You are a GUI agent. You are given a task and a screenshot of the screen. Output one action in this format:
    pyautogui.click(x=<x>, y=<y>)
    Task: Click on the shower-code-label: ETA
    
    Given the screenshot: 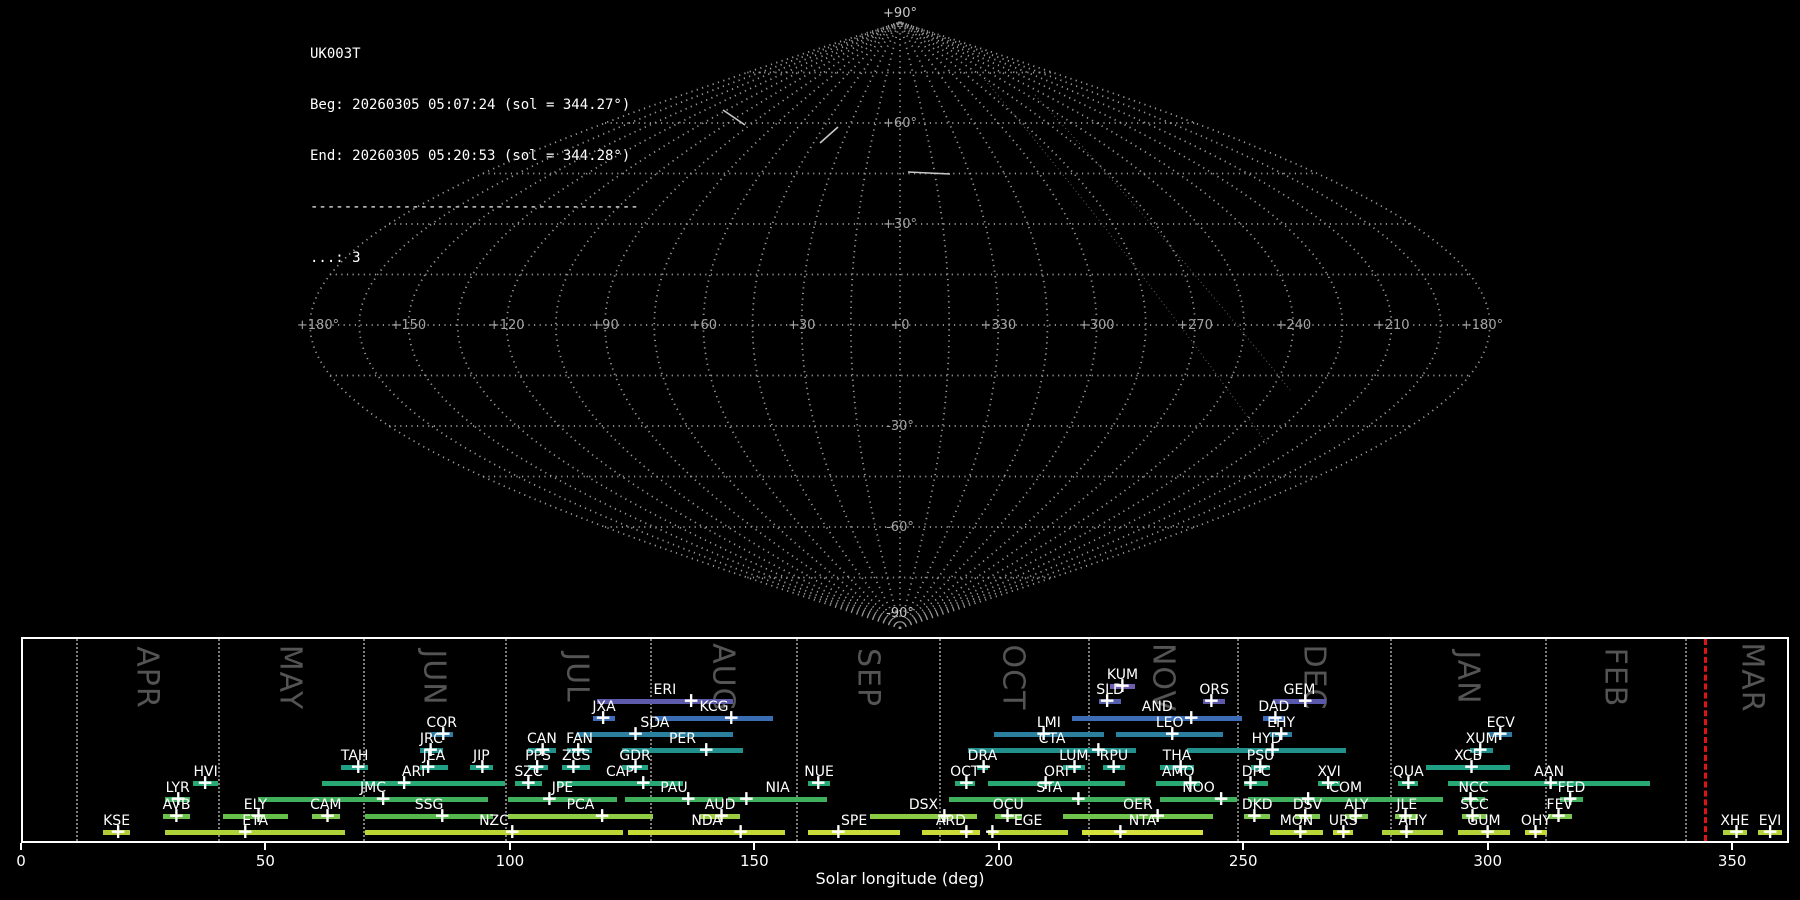 What is the action you would take?
    pyautogui.click(x=255, y=821)
    